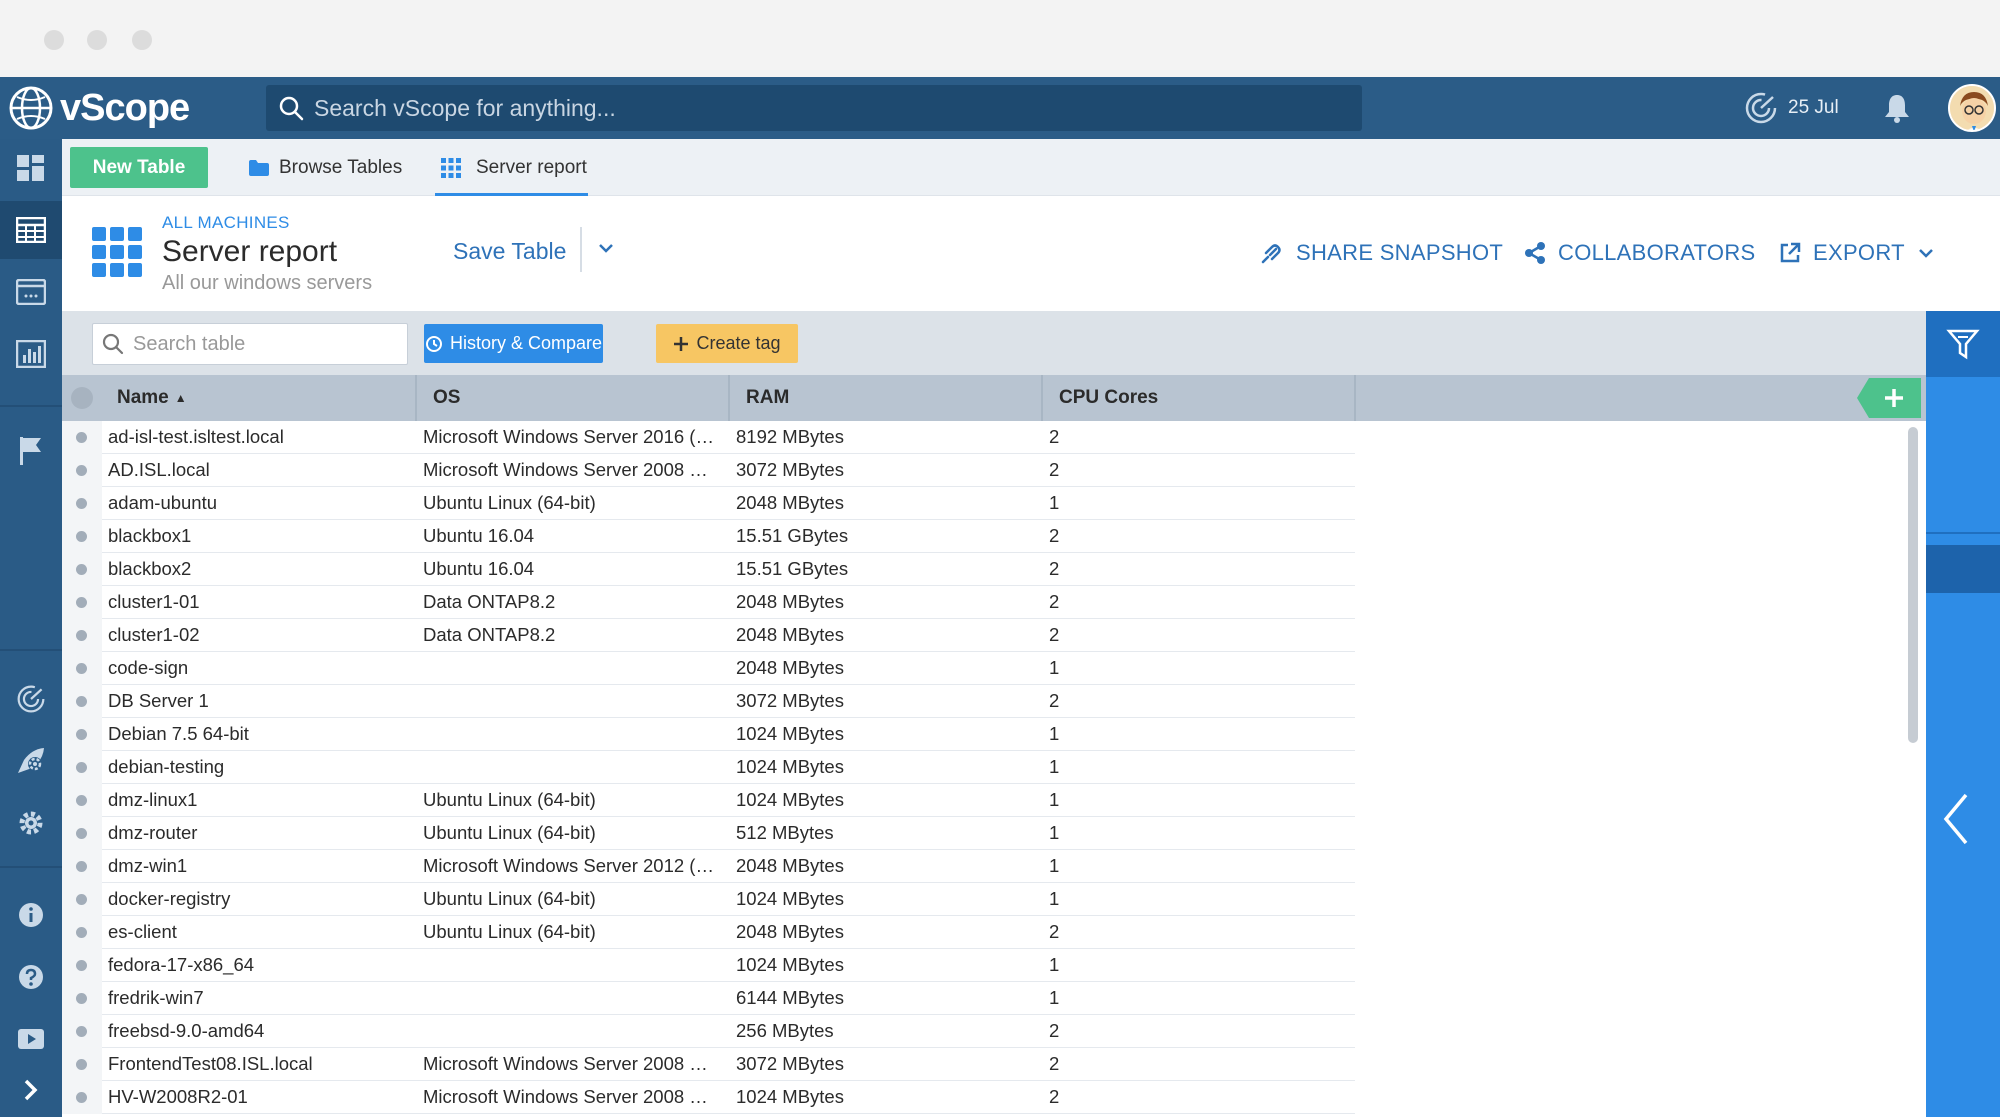 The height and width of the screenshot is (1117, 2000). What do you see at coordinates (31, 977) in the screenshot?
I see `sidebar-item-help` at bounding box center [31, 977].